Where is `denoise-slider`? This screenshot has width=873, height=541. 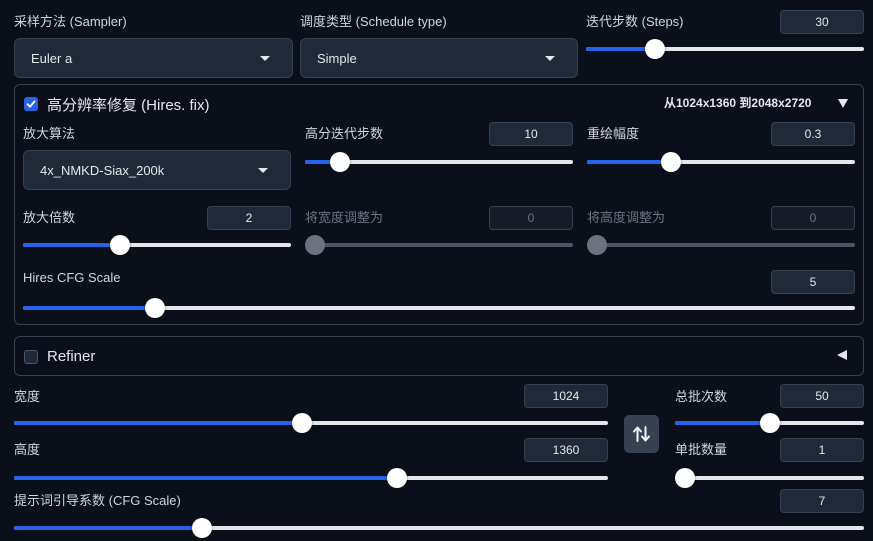
denoise-slider is located at coordinates (721, 162).